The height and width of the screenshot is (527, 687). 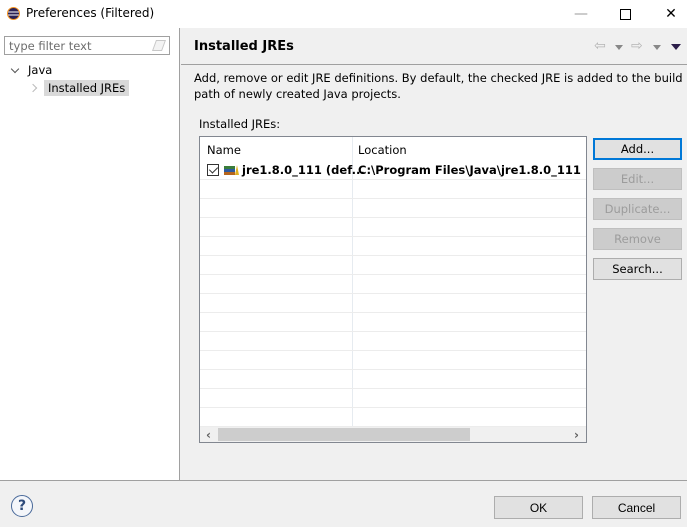 What do you see at coordinates (13, 13) in the screenshot?
I see `eclipse-icon` at bounding box center [13, 13].